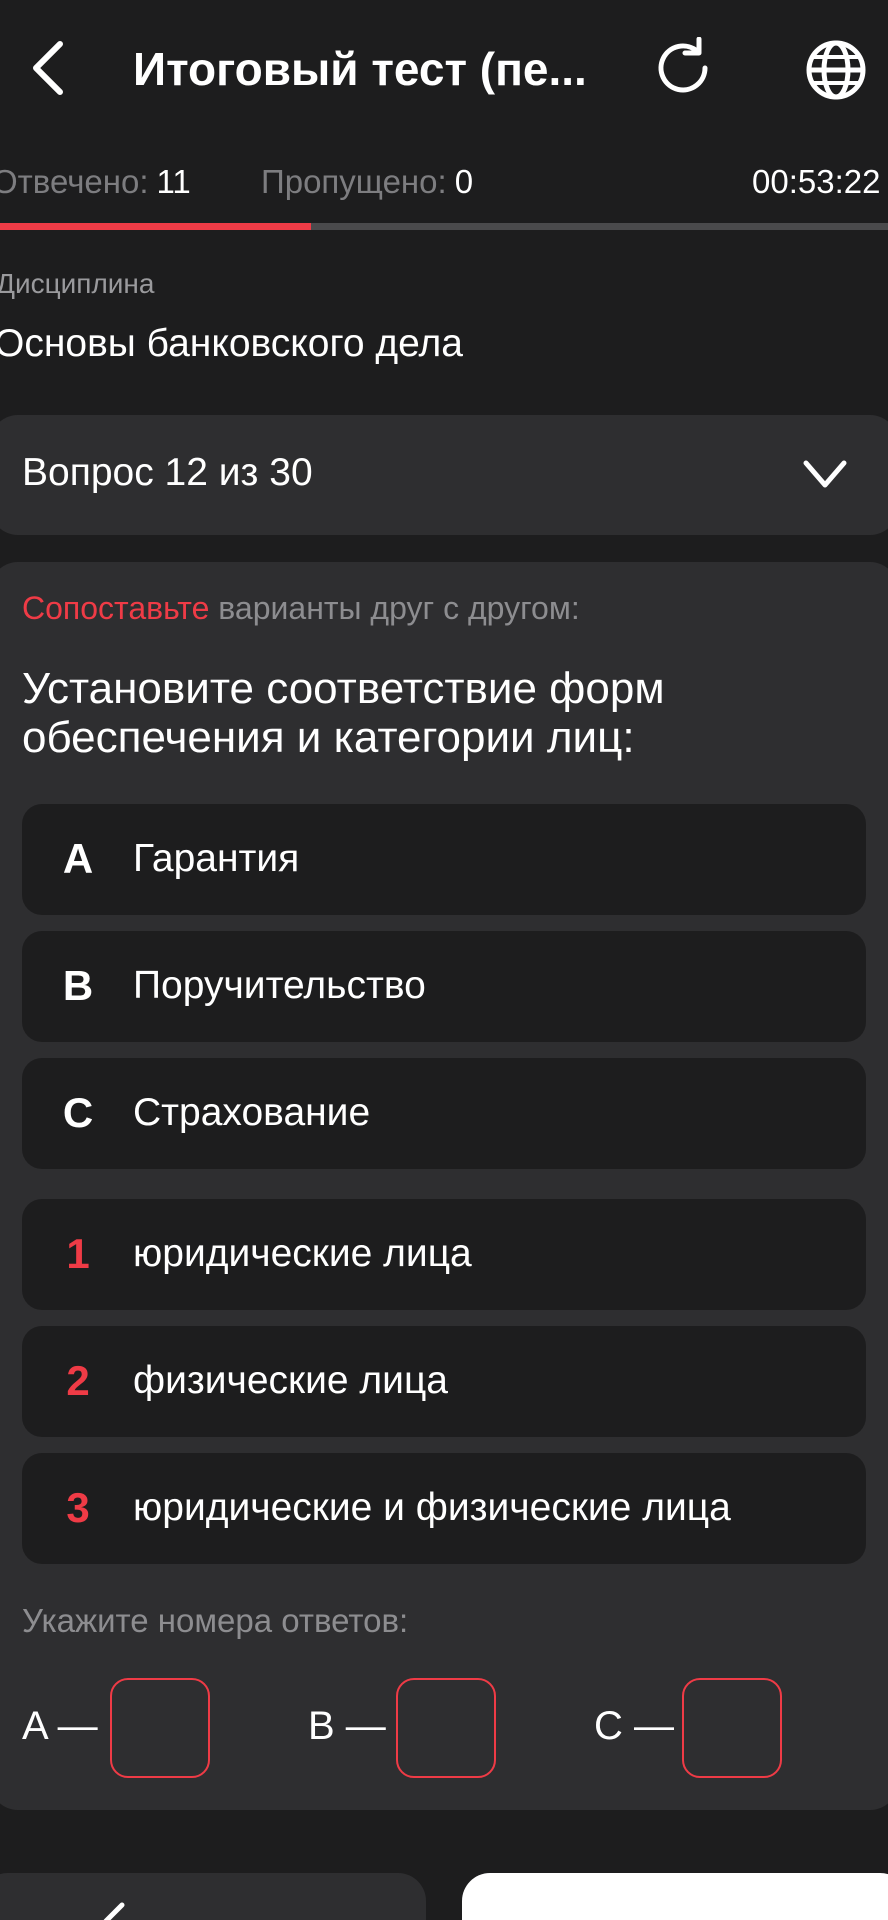  I want to click on option-b: B Поручительство, so click(444, 986).